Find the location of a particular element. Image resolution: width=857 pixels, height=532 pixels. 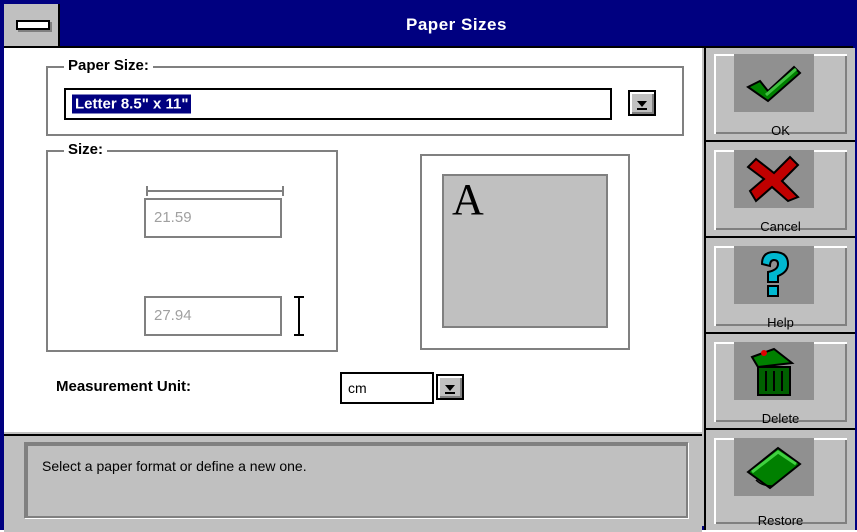

paper-size-dropdown-button is located at coordinates (642, 103).